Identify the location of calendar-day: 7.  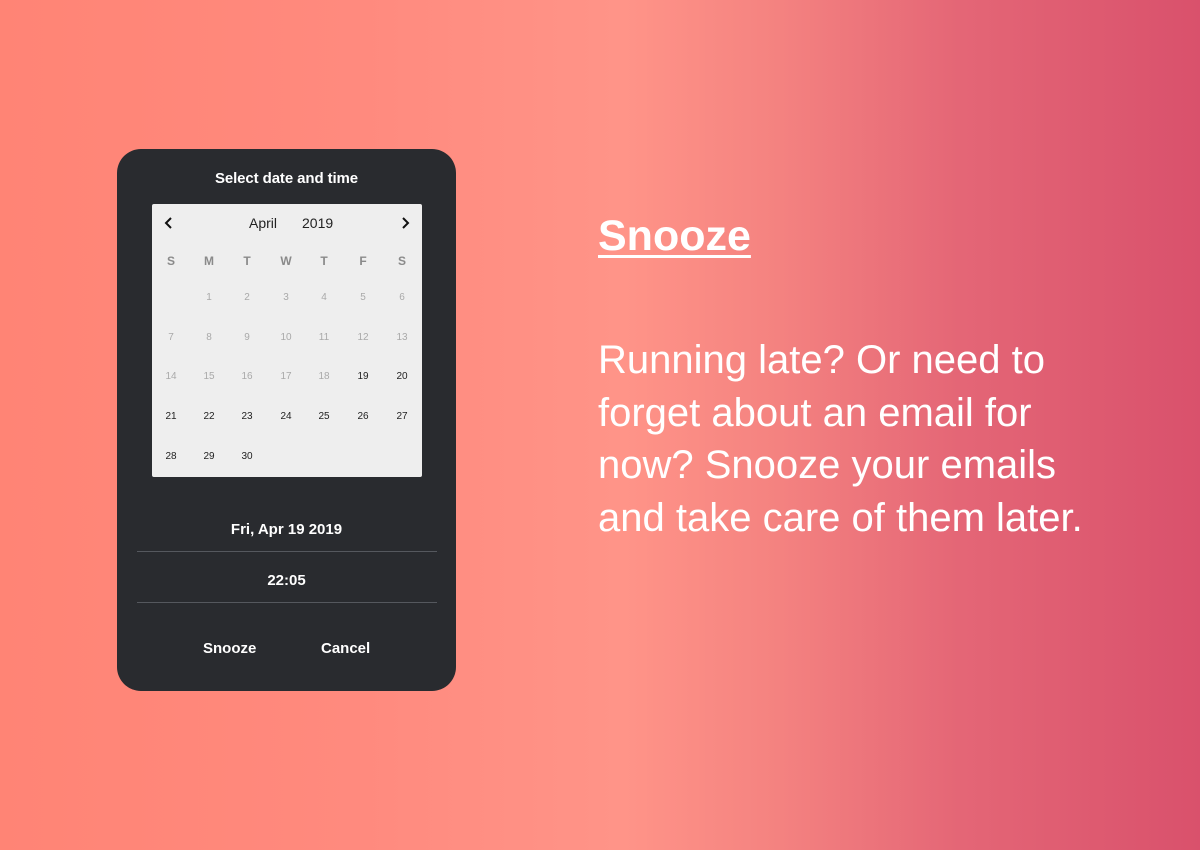
(171, 337).